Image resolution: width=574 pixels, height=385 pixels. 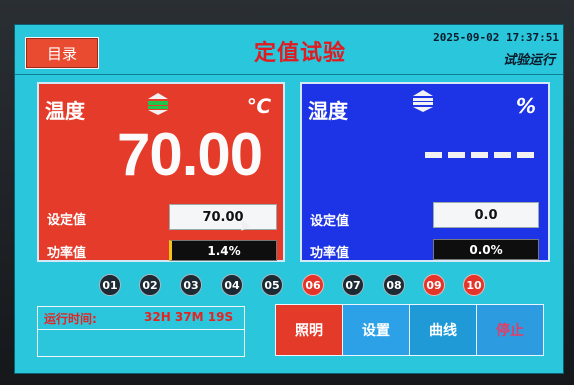 What do you see at coordinates (223, 250) in the screenshot?
I see `temperature-power-value: 1.4%` at bounding box center [223, 250].